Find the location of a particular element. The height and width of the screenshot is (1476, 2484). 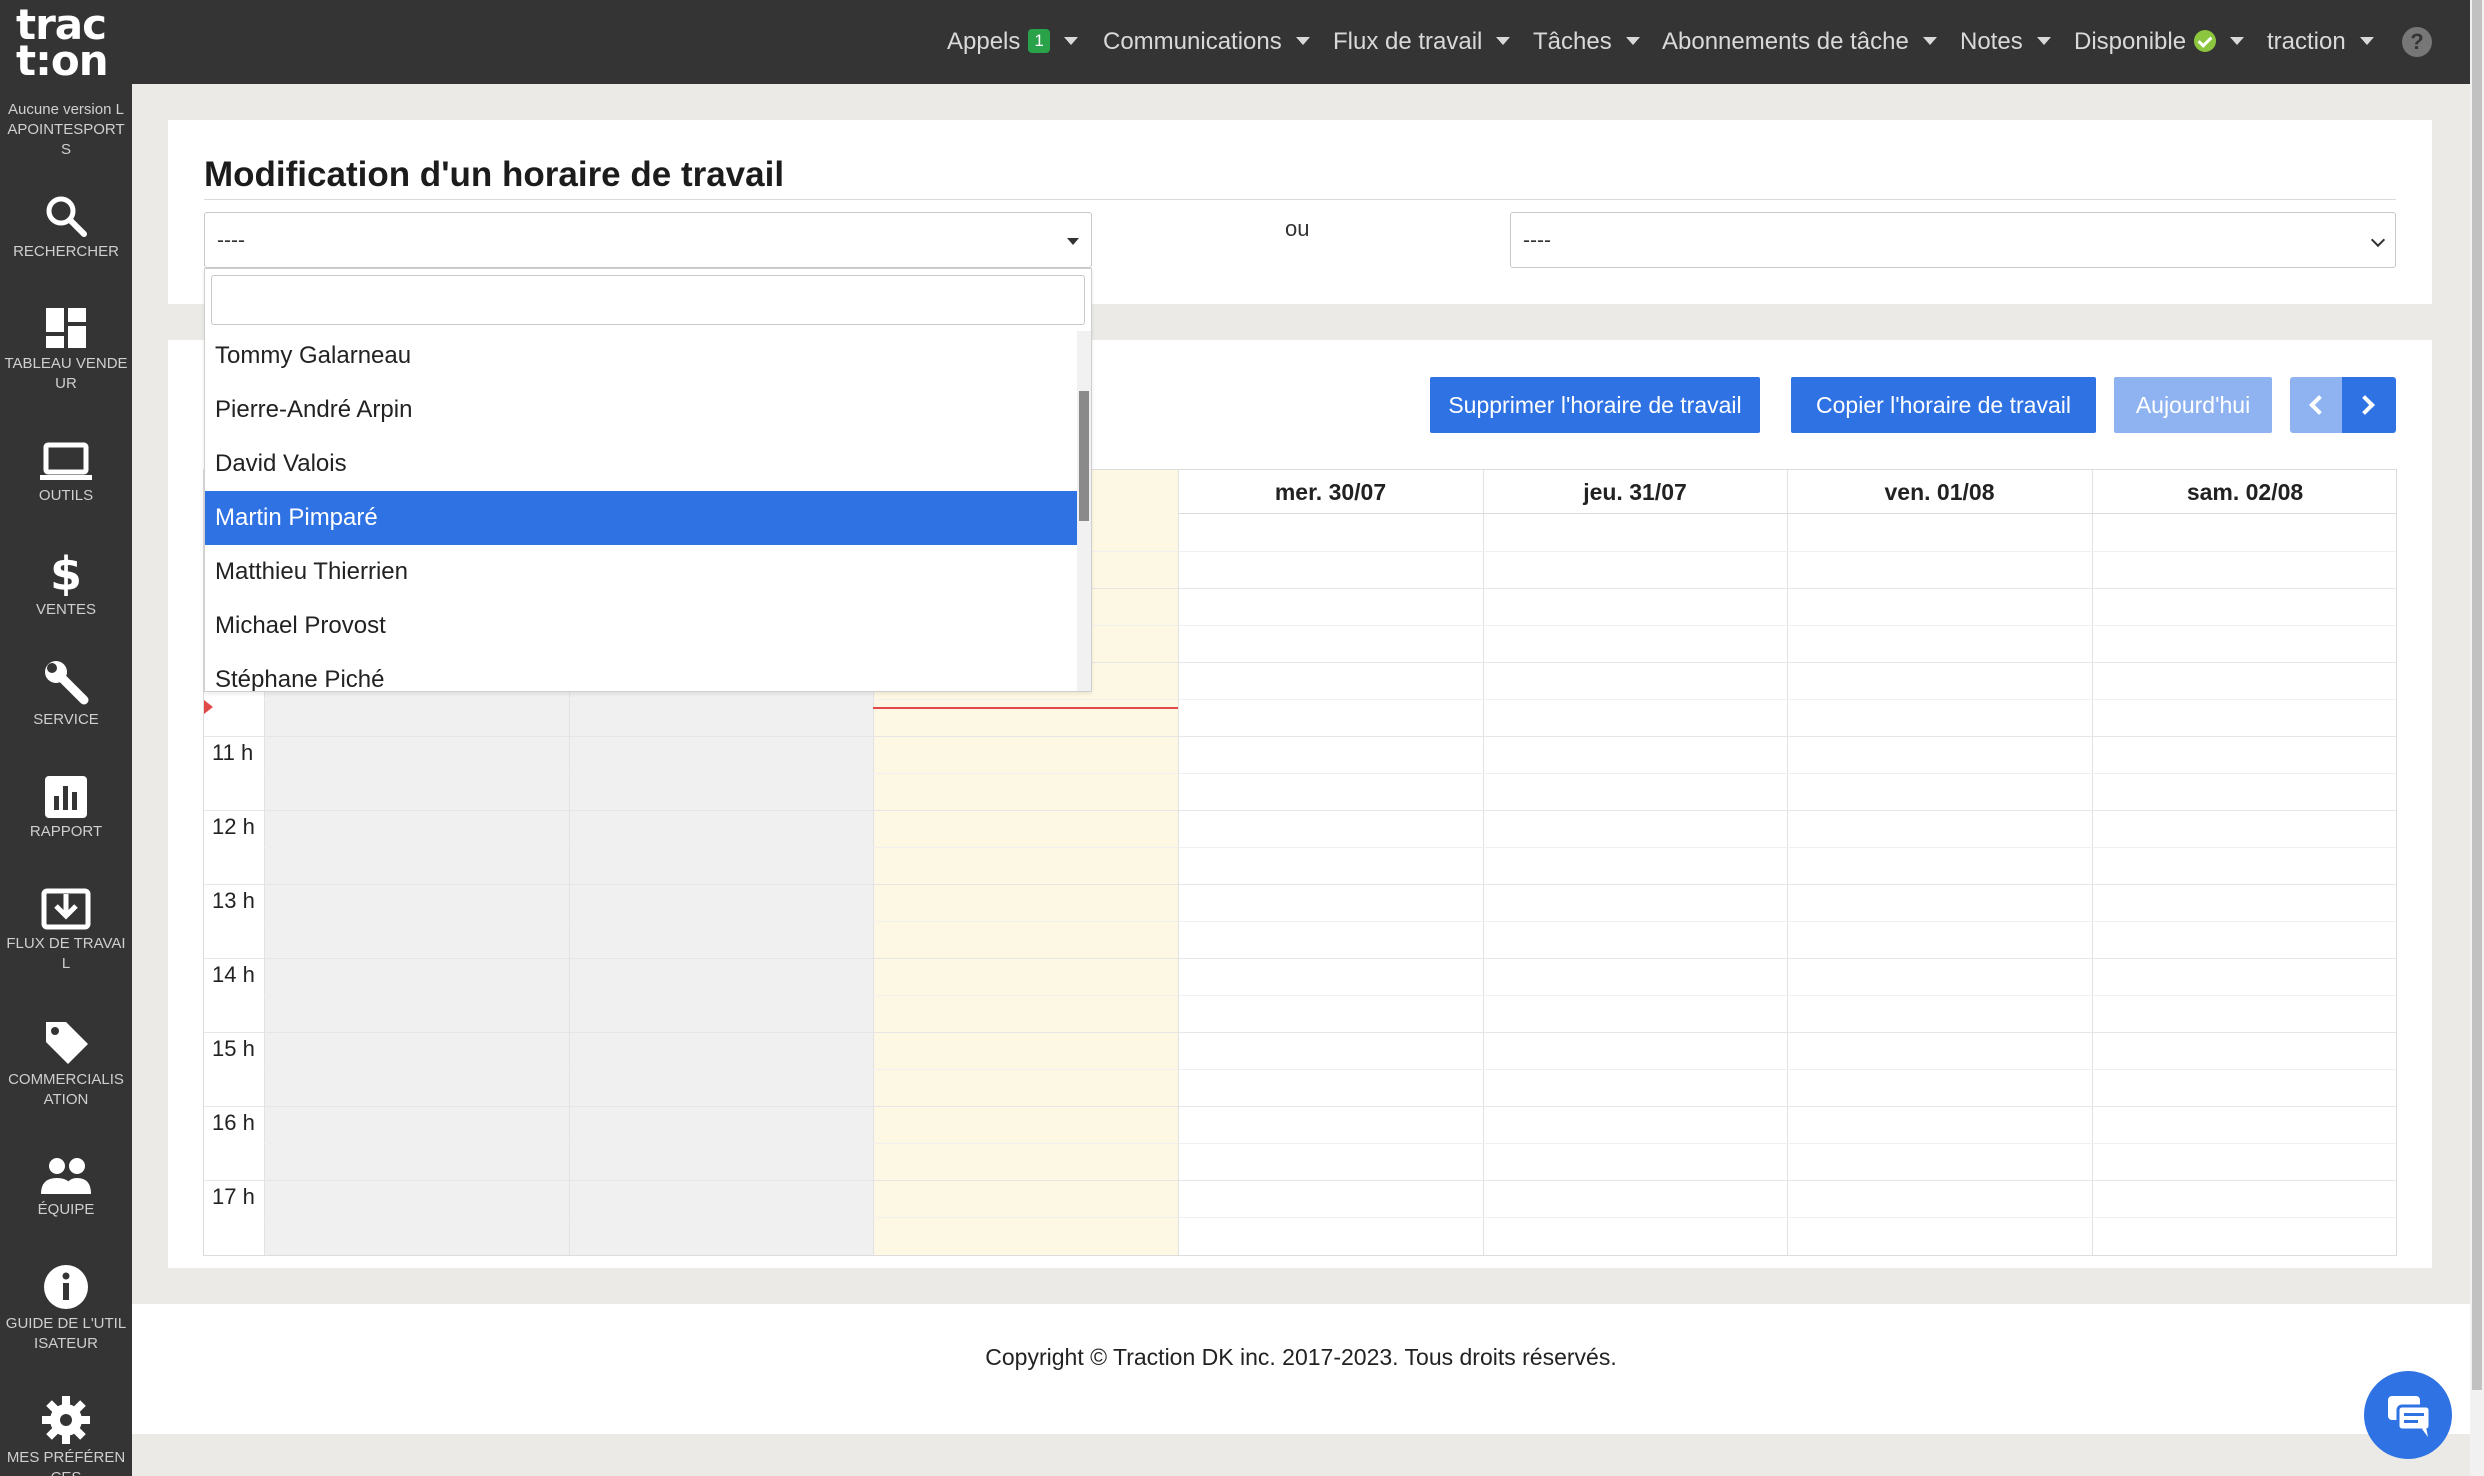

chat-button is located at coordinates (2408, 1415).